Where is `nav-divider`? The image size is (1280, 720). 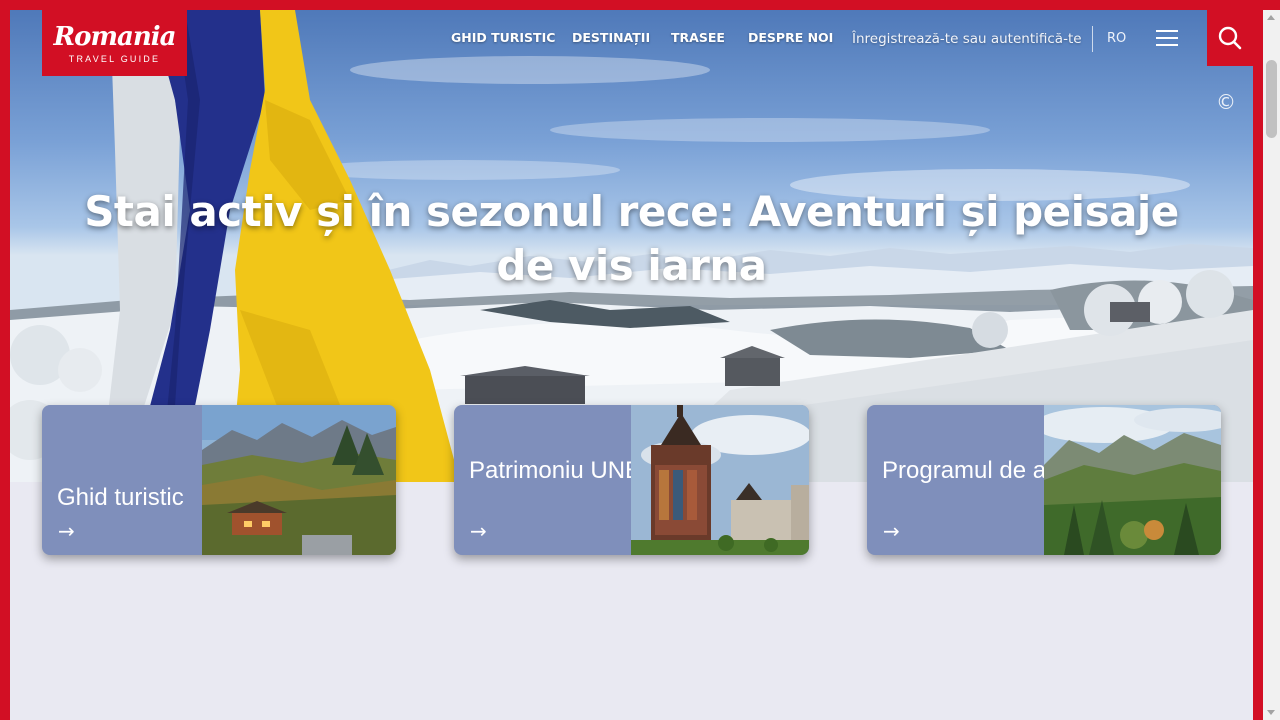 nav-divider is located at coordinates (1092, 39).